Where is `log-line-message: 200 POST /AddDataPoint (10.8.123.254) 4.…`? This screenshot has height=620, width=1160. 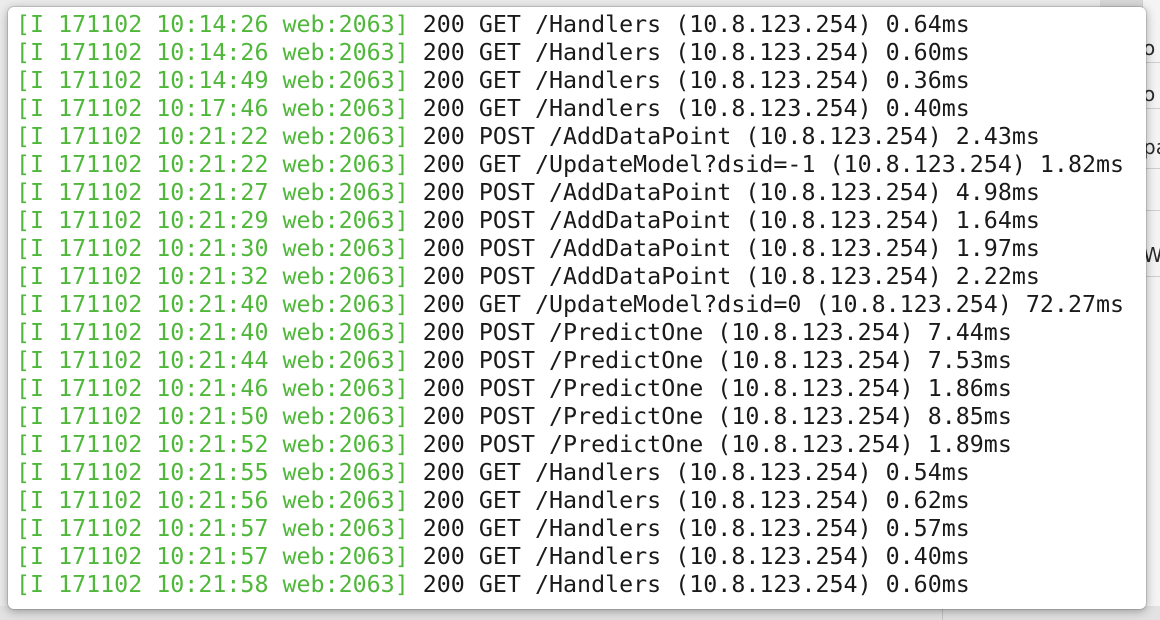 log-line-message: 200 POST /AddDataPoint (10.8.123.254) 4.… is located at coordinates (724, 192).